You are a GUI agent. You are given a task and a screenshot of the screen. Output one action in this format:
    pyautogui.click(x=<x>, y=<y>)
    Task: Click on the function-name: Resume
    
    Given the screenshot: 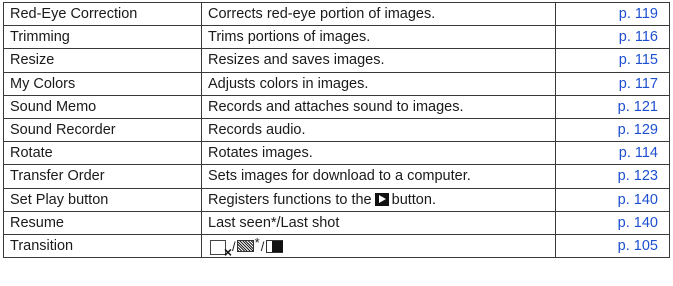 What is the action you would take?
    pyautogui.click(x=102, y=222)
    